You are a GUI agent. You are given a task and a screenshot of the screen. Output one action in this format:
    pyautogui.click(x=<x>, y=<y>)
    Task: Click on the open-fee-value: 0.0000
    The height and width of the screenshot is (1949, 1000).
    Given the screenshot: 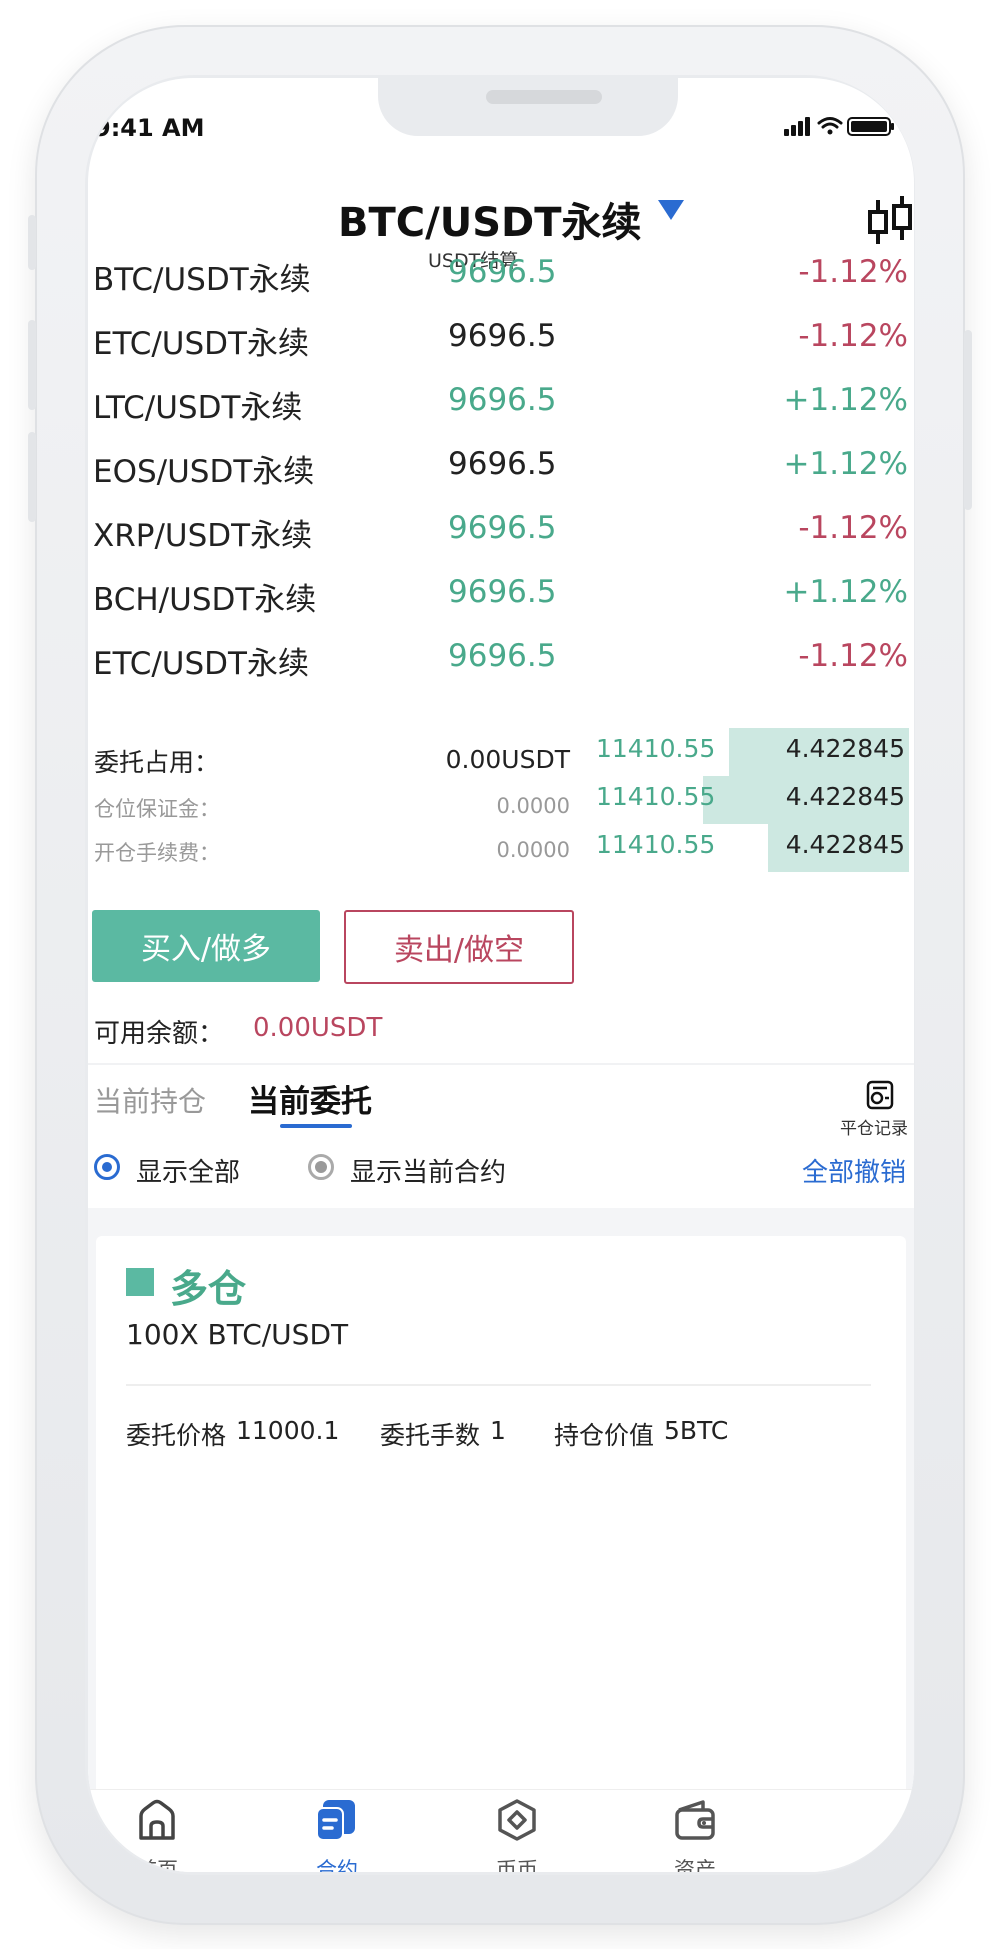 What is the action you would take?
    pyautogui.click(x=533, y=850)
    